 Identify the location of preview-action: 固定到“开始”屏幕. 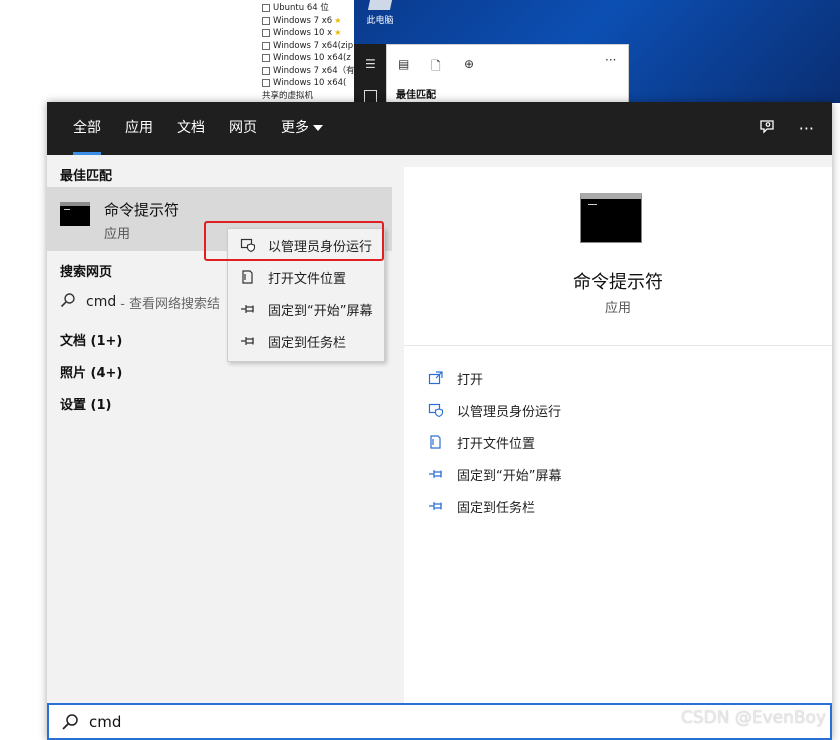
(494, 474).